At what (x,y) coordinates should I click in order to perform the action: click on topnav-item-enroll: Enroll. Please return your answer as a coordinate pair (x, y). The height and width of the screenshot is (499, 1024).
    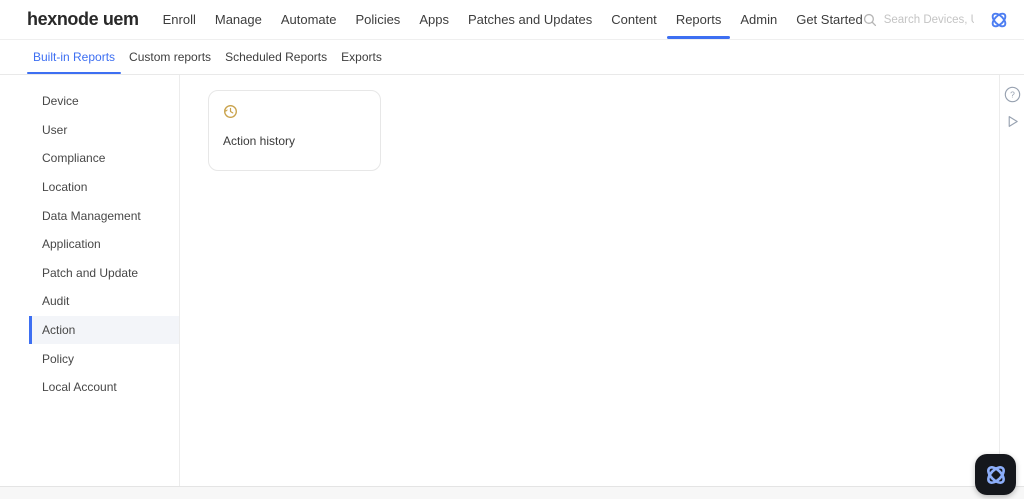
    Looking at the image, I should click on (179, 19).